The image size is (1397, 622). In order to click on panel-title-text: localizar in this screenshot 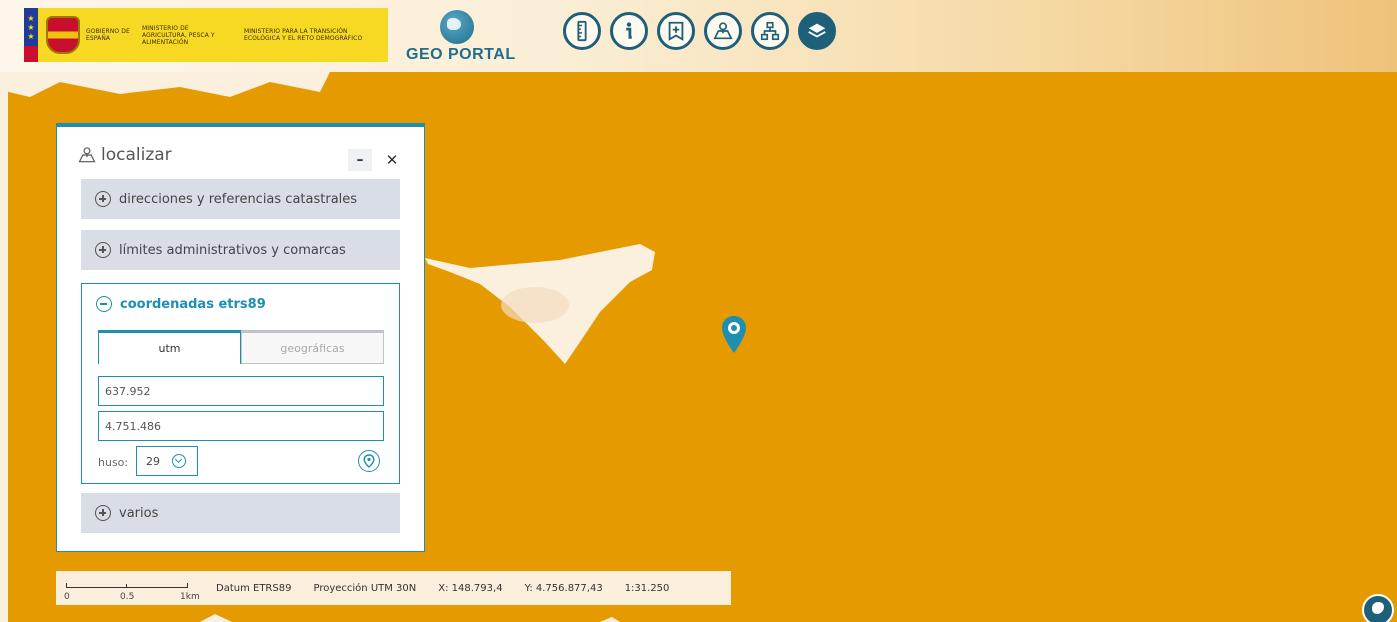, I will do `click(136, 155)`.